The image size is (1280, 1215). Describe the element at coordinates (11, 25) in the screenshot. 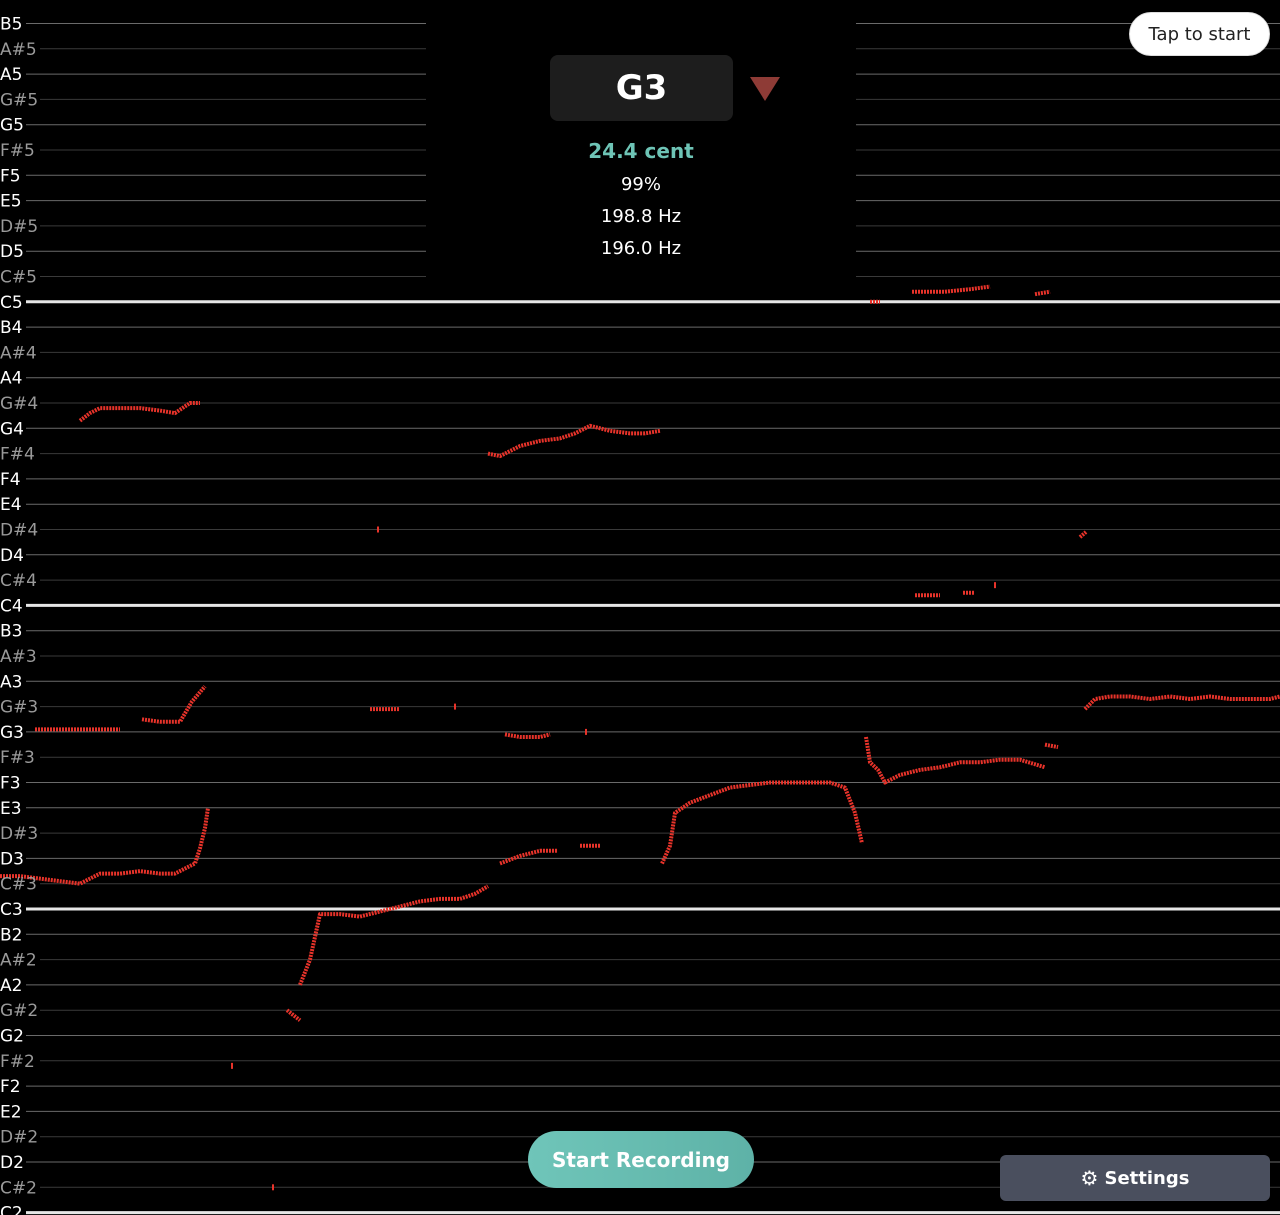

I see `note-label-b5: B5` at that location.